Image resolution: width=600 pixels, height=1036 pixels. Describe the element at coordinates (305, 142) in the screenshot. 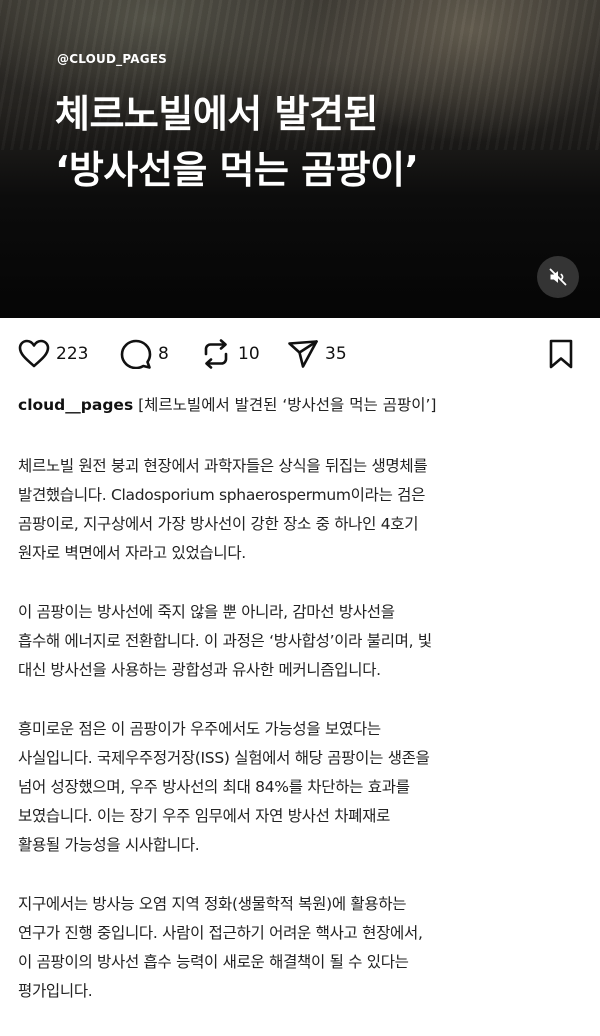

I see `video-title-overlay: 체르노빌에서 발견된 ‘방사선을 먹는 곰팡이’` at that location.